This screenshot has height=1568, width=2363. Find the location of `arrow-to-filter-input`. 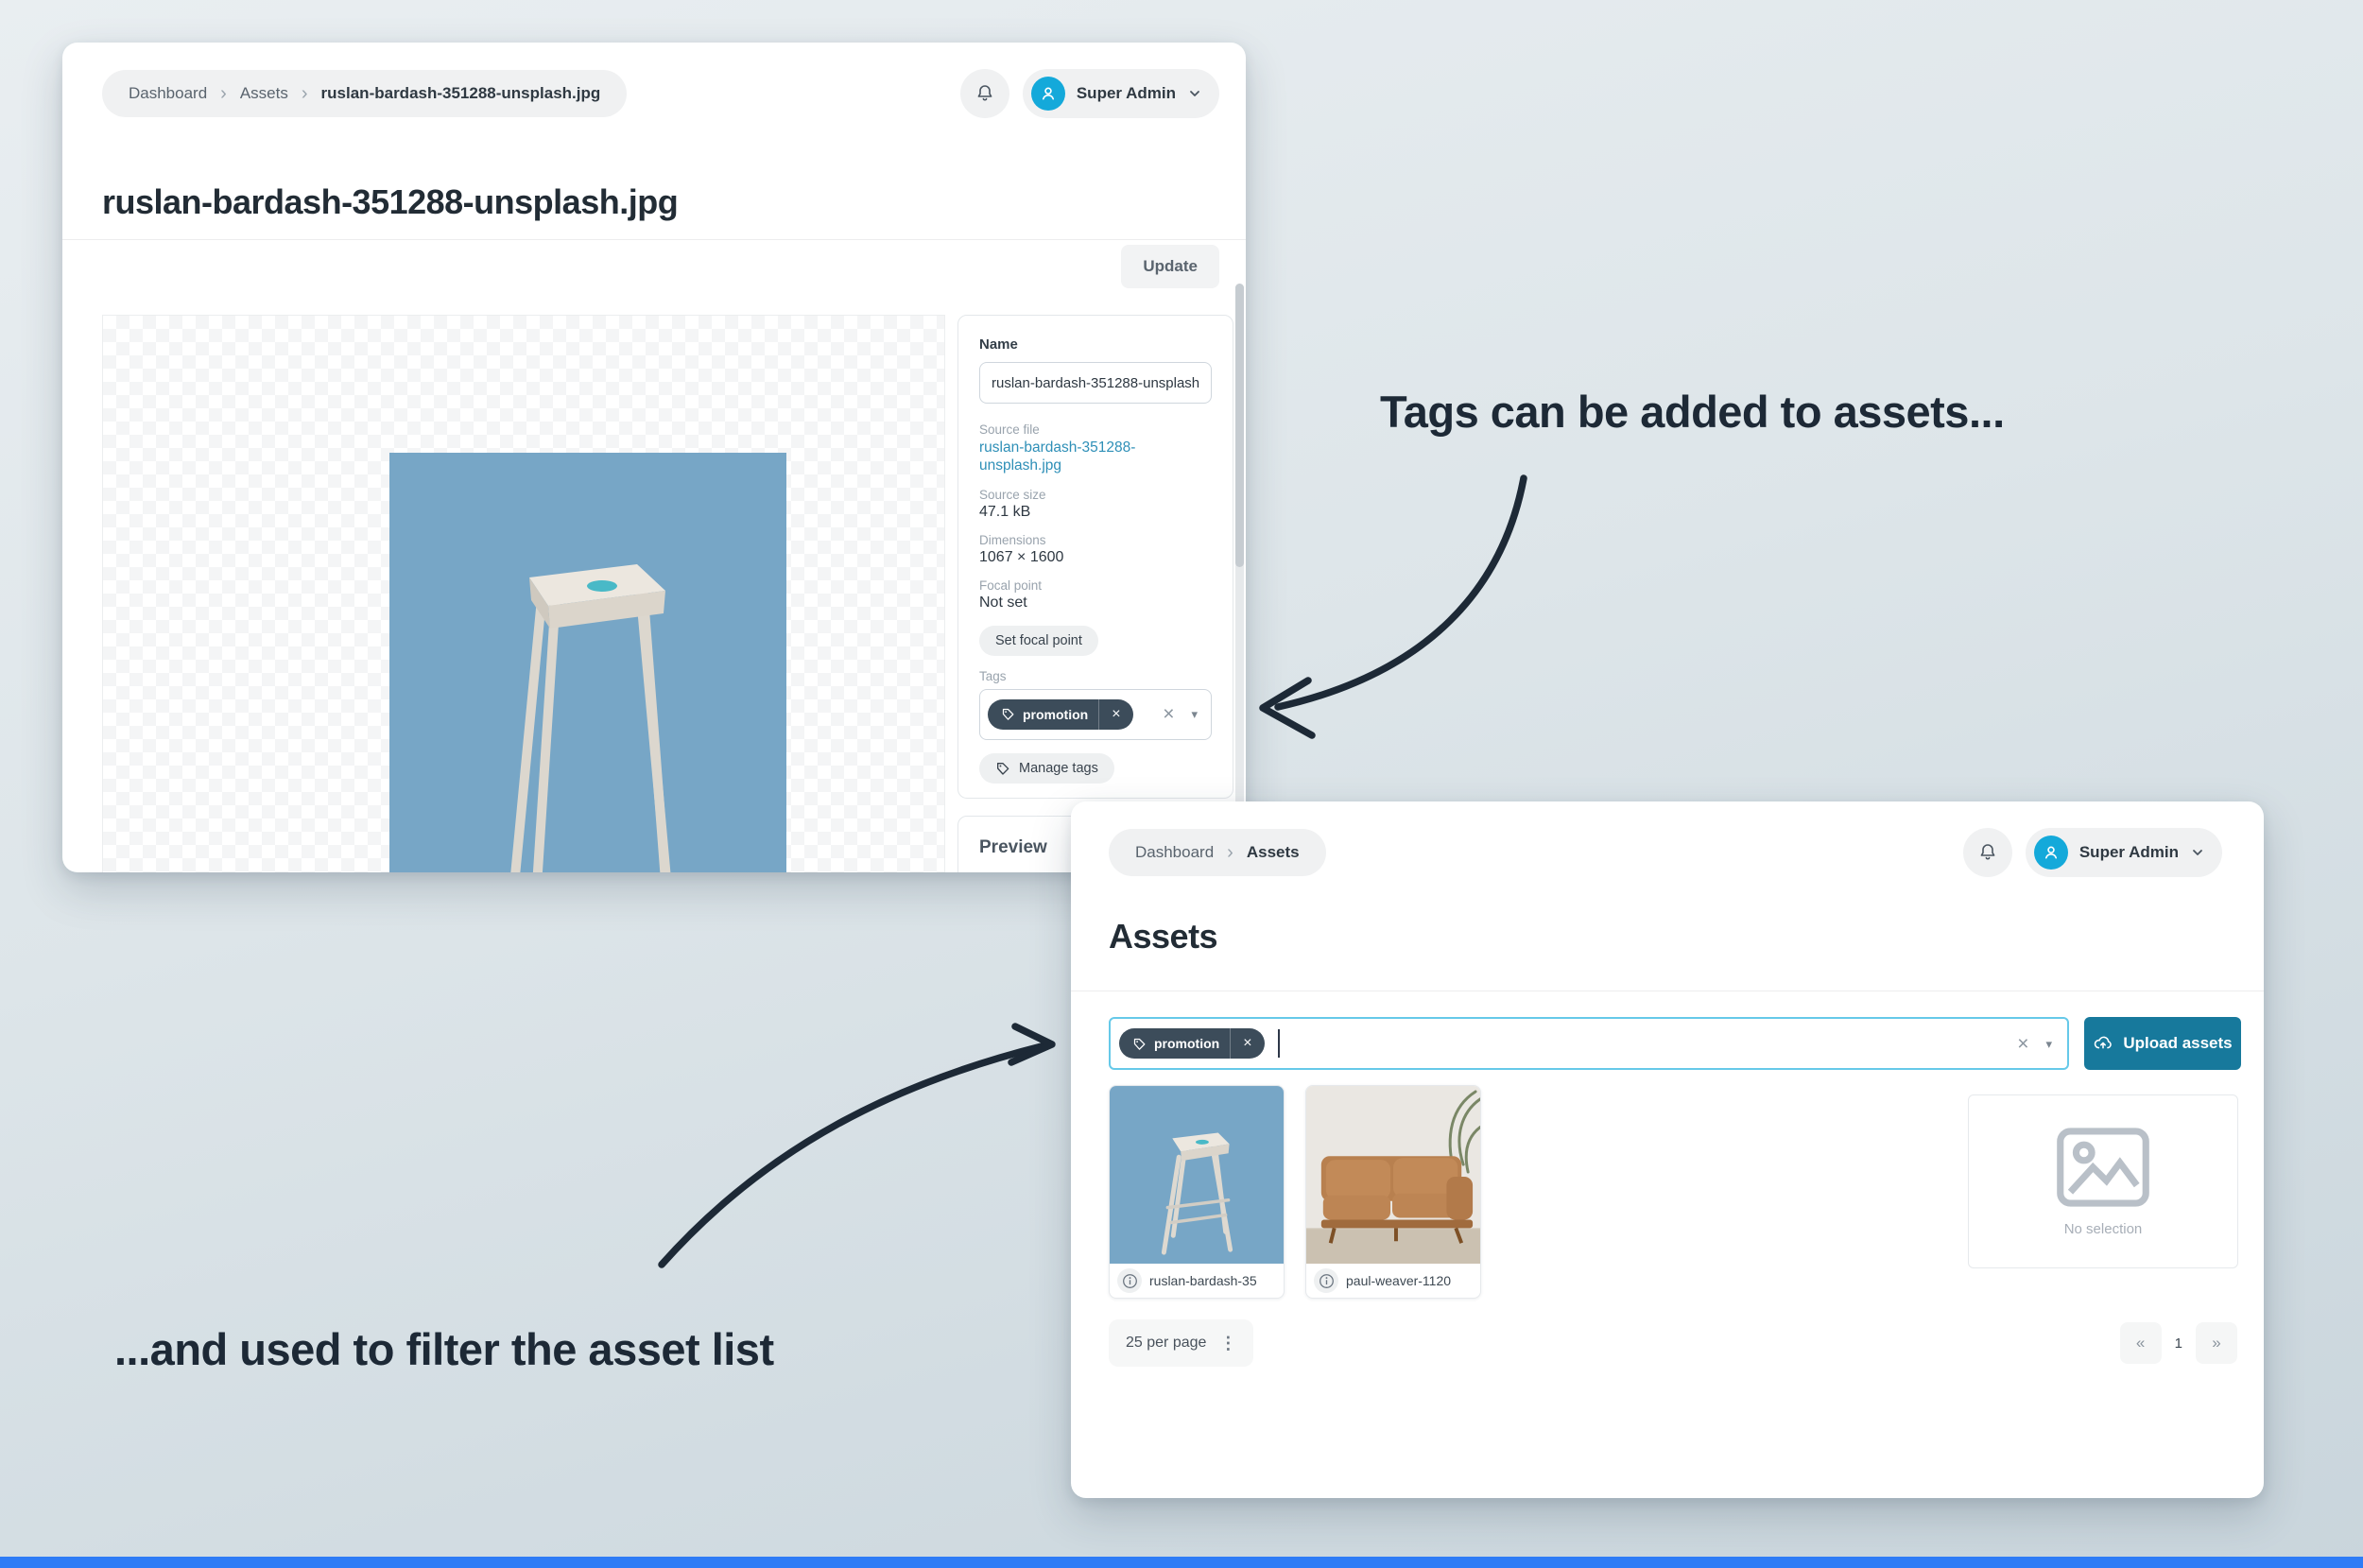

arrow-to-filter-input is located at coordinates (851, 1155).